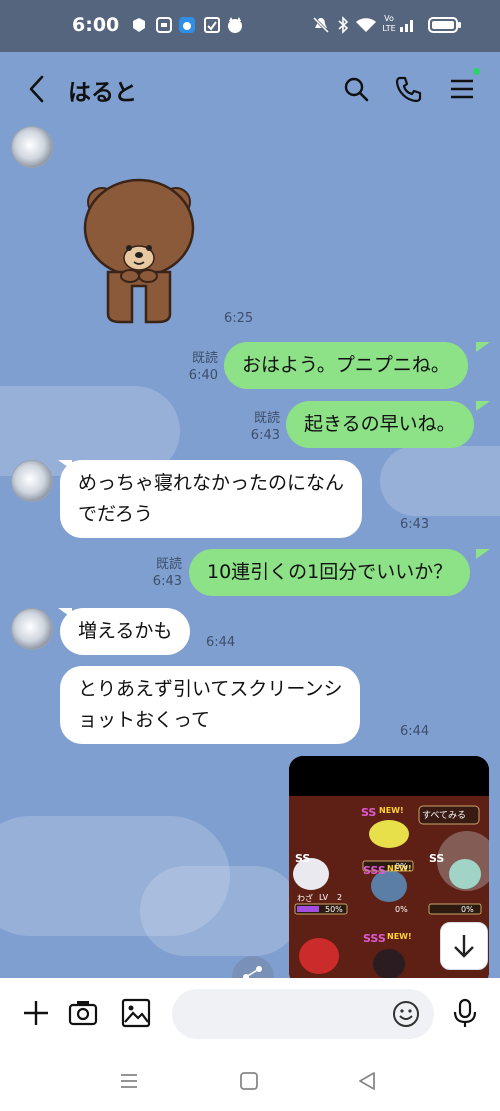  What do you see at coordinates (211, 483) in the screenshot?
I see `message-text-line: めっちゃ寝れなかったのになん` at bounding box center [211, 483].